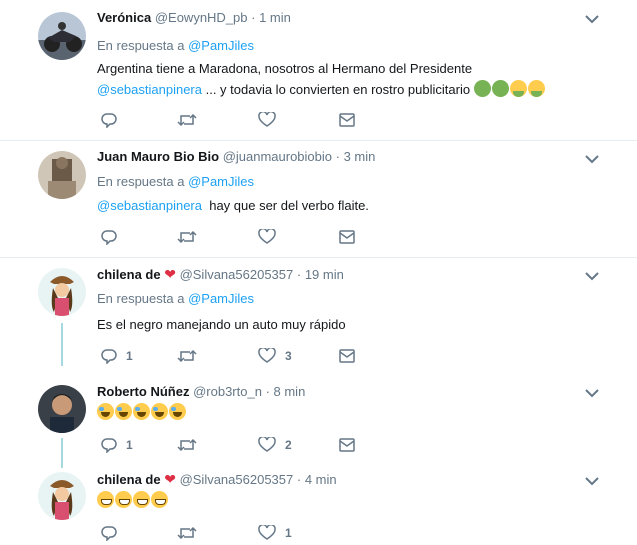 The width and height of the screenshot is (637, 545). What do you see at coordinates (356, 156) in the screenshot?
I see `timestamp: · 3 min` at bounding box center [356, 156].